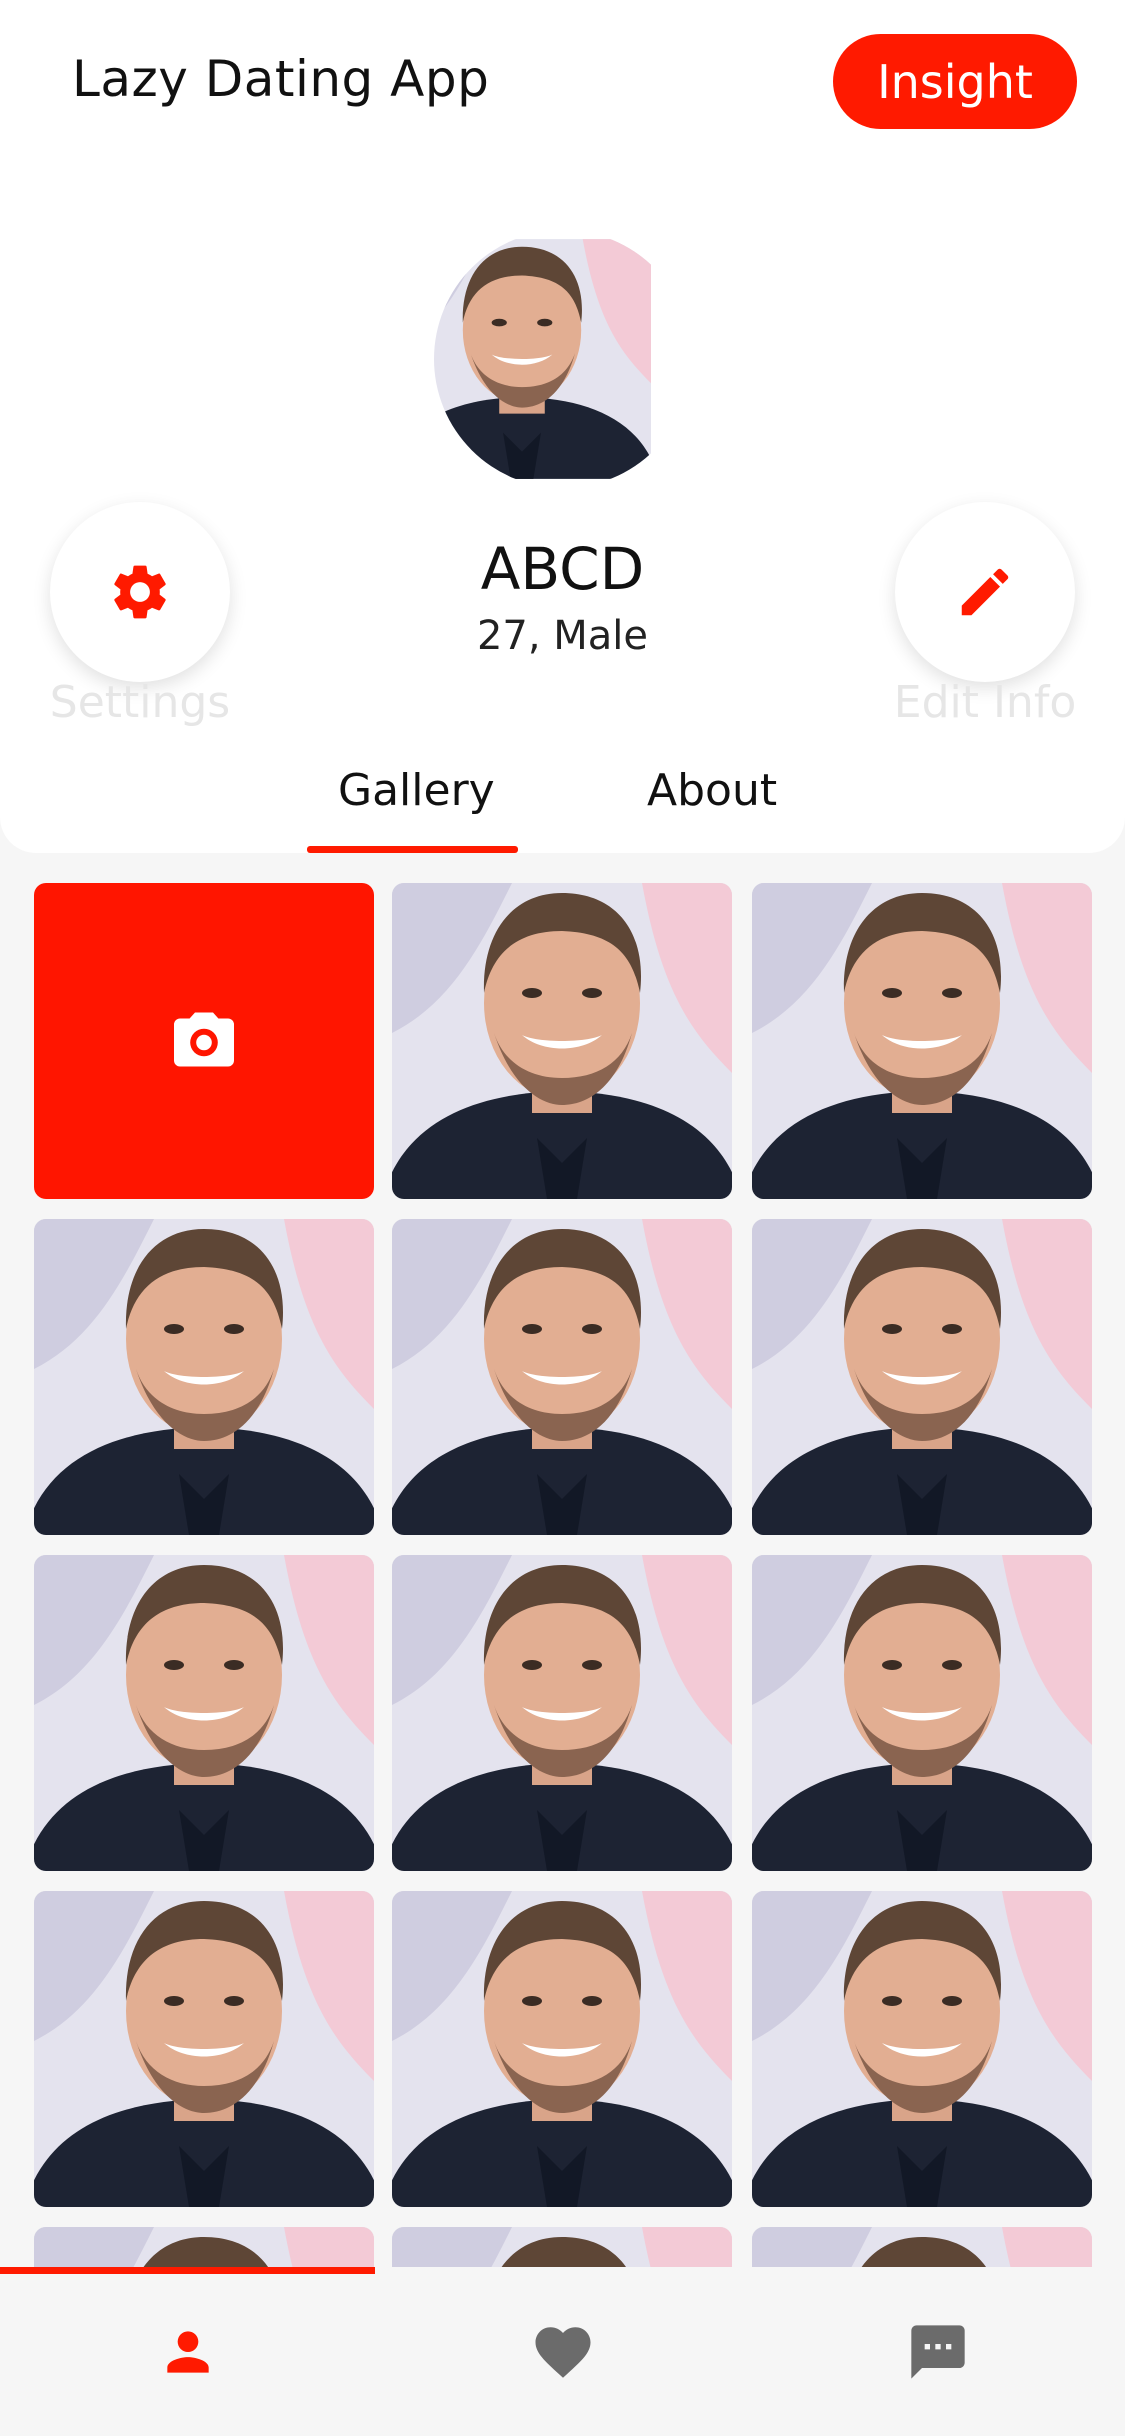 This screenshot has height=2436, width=1125. I want to click on avatar, so click(563, 359).